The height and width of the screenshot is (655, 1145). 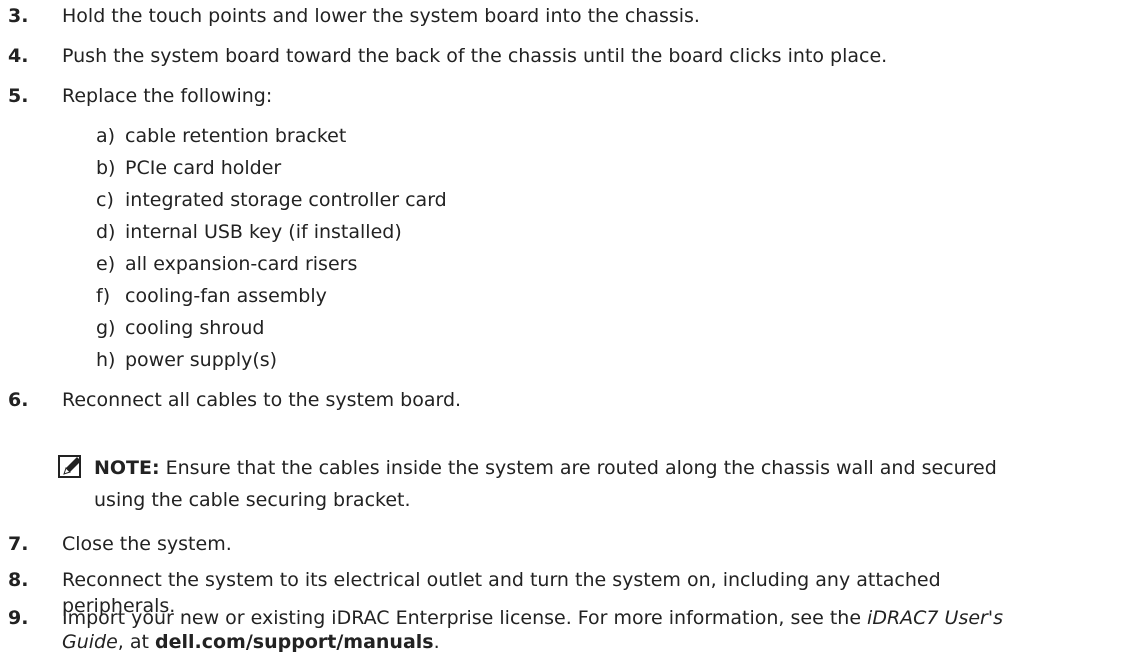 I want to click on substep-letter: f), so click(x=103, y=296).